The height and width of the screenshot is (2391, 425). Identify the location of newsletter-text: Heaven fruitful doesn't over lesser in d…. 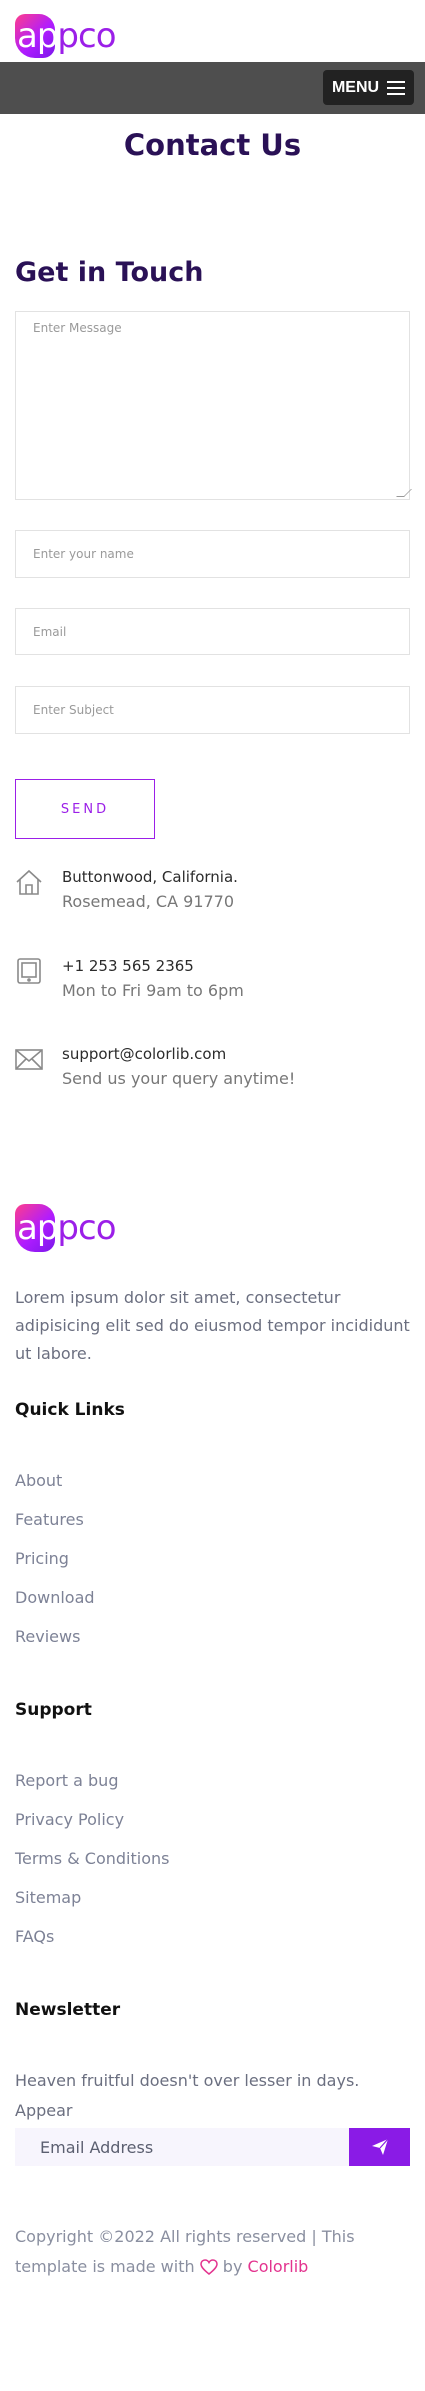
(187, 2095).